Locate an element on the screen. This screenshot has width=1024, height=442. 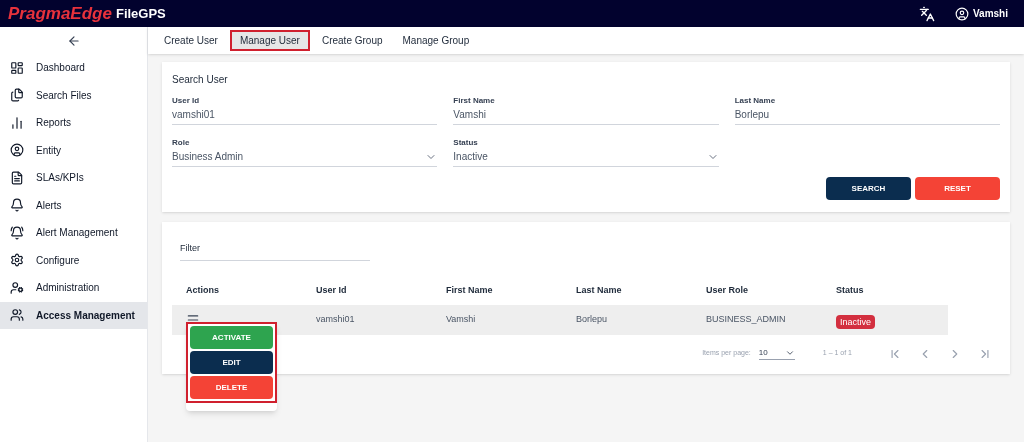
status-badge: Inactive is located at coordinates (856, 321).